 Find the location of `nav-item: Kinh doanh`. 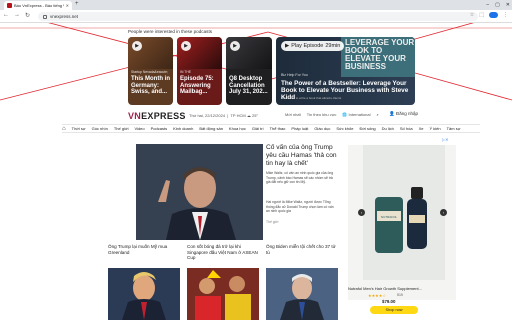

nav-item: Kinh doanh is located at coordinates (183, 128).